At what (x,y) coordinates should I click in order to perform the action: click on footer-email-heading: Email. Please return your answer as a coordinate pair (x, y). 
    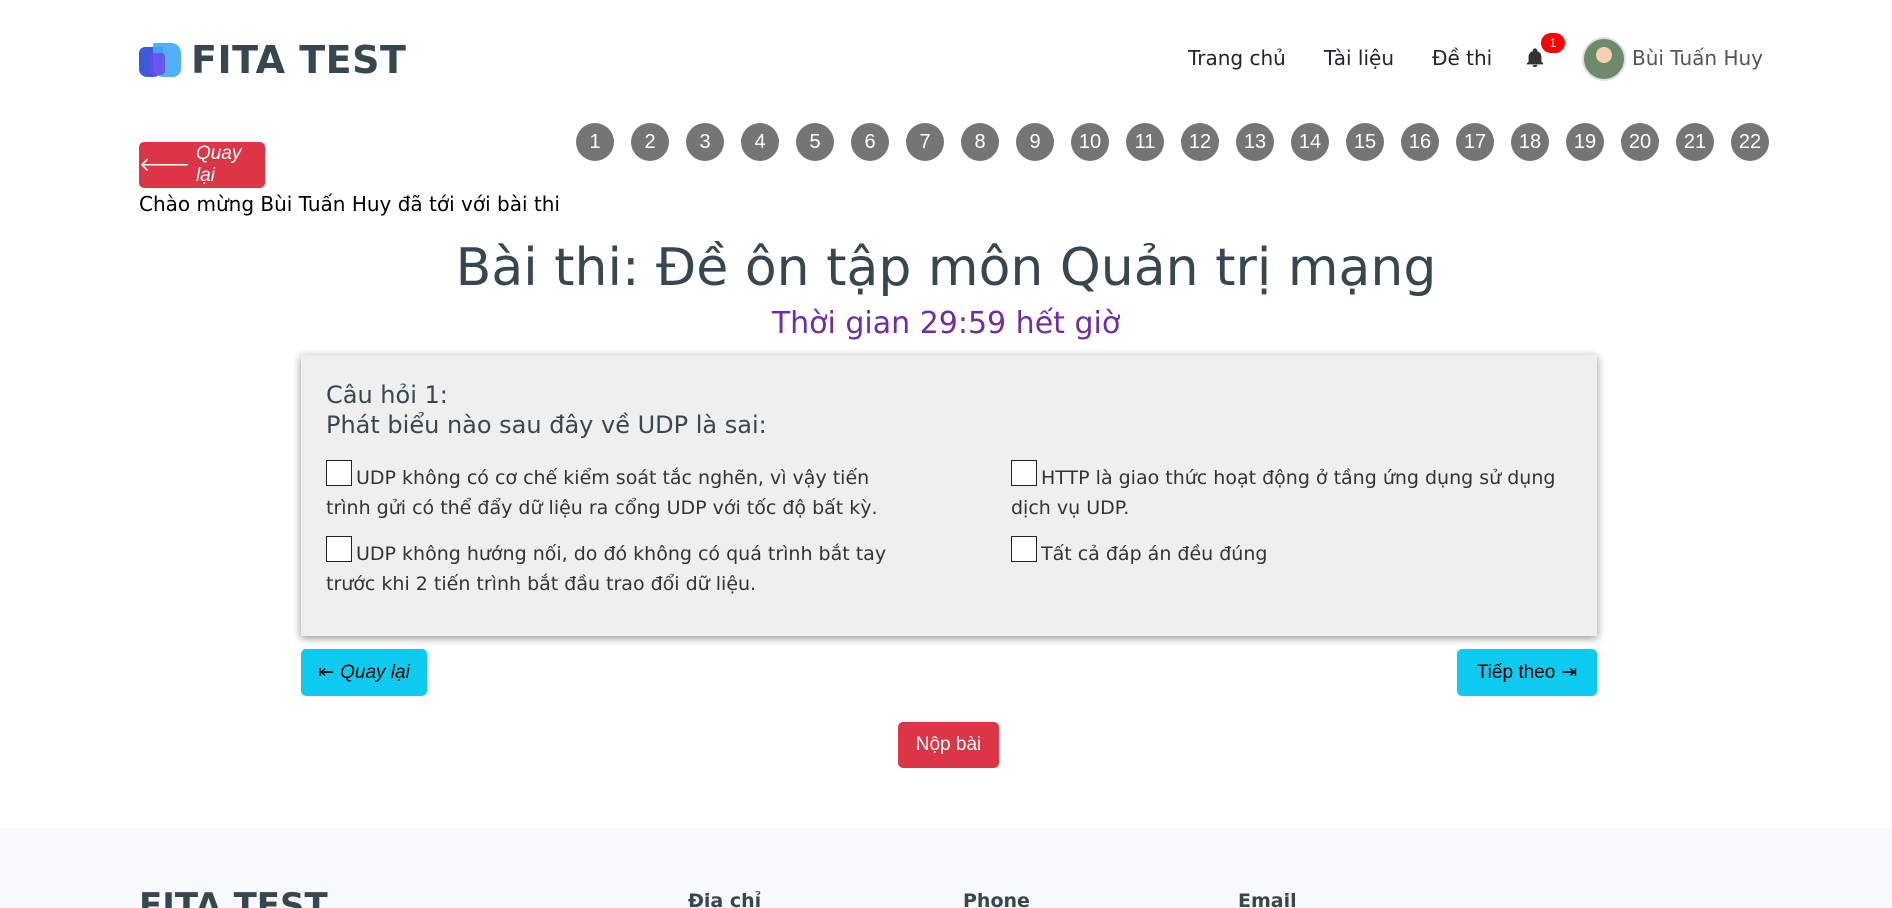
    Looking at the image, I should click on (1267, 899).